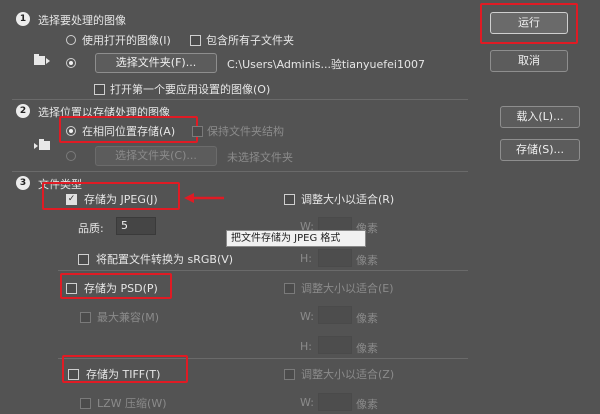 The image size is (600, 414). I want to click on choose-source-folder-radio, so click(71, 63).